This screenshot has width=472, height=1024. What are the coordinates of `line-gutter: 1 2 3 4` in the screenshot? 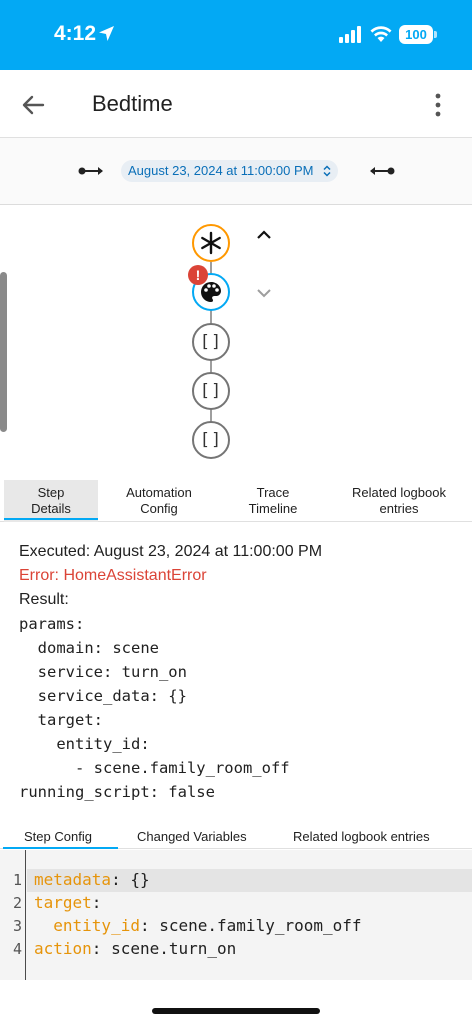 It's located at (13, 915).